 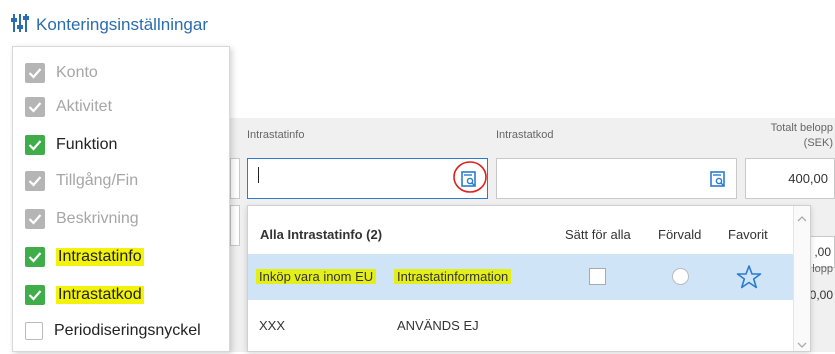 I want to click on menu-item-aktivitet: Aktivitet, so click(x=68, y=107).